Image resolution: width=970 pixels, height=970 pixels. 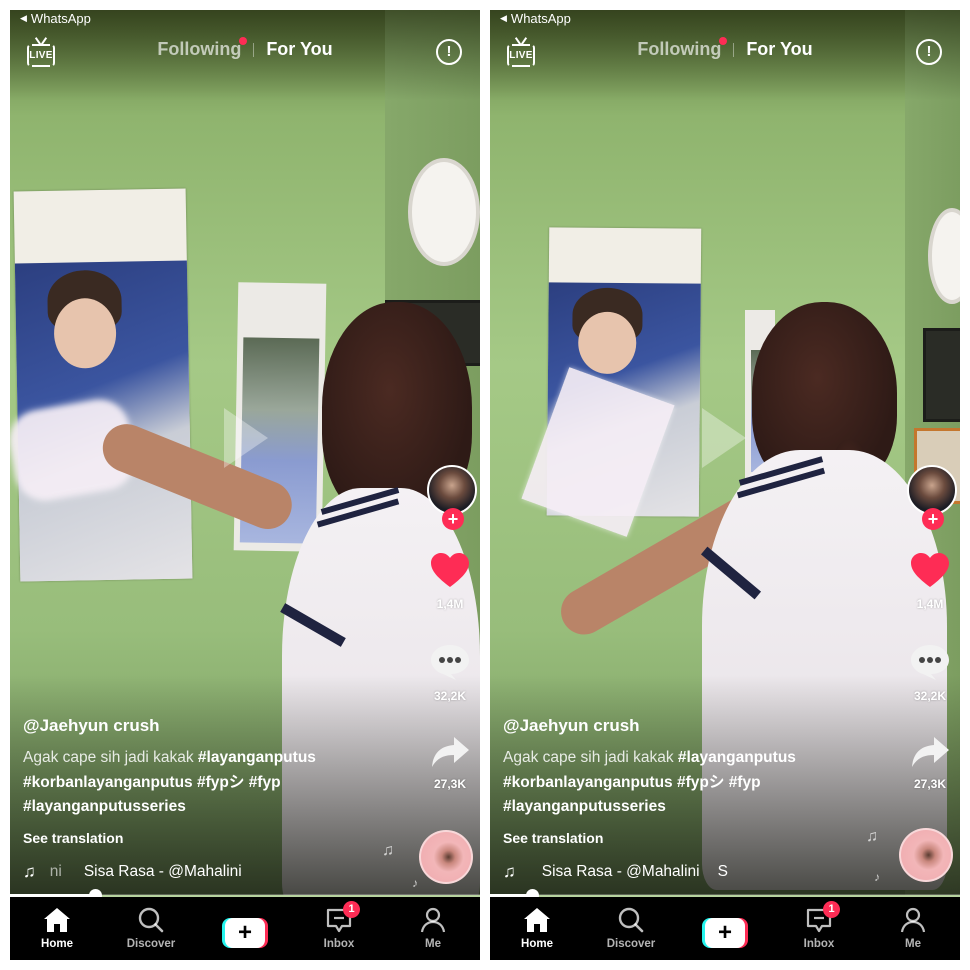 I want to click on share-icon, so click(x=930, y=752).